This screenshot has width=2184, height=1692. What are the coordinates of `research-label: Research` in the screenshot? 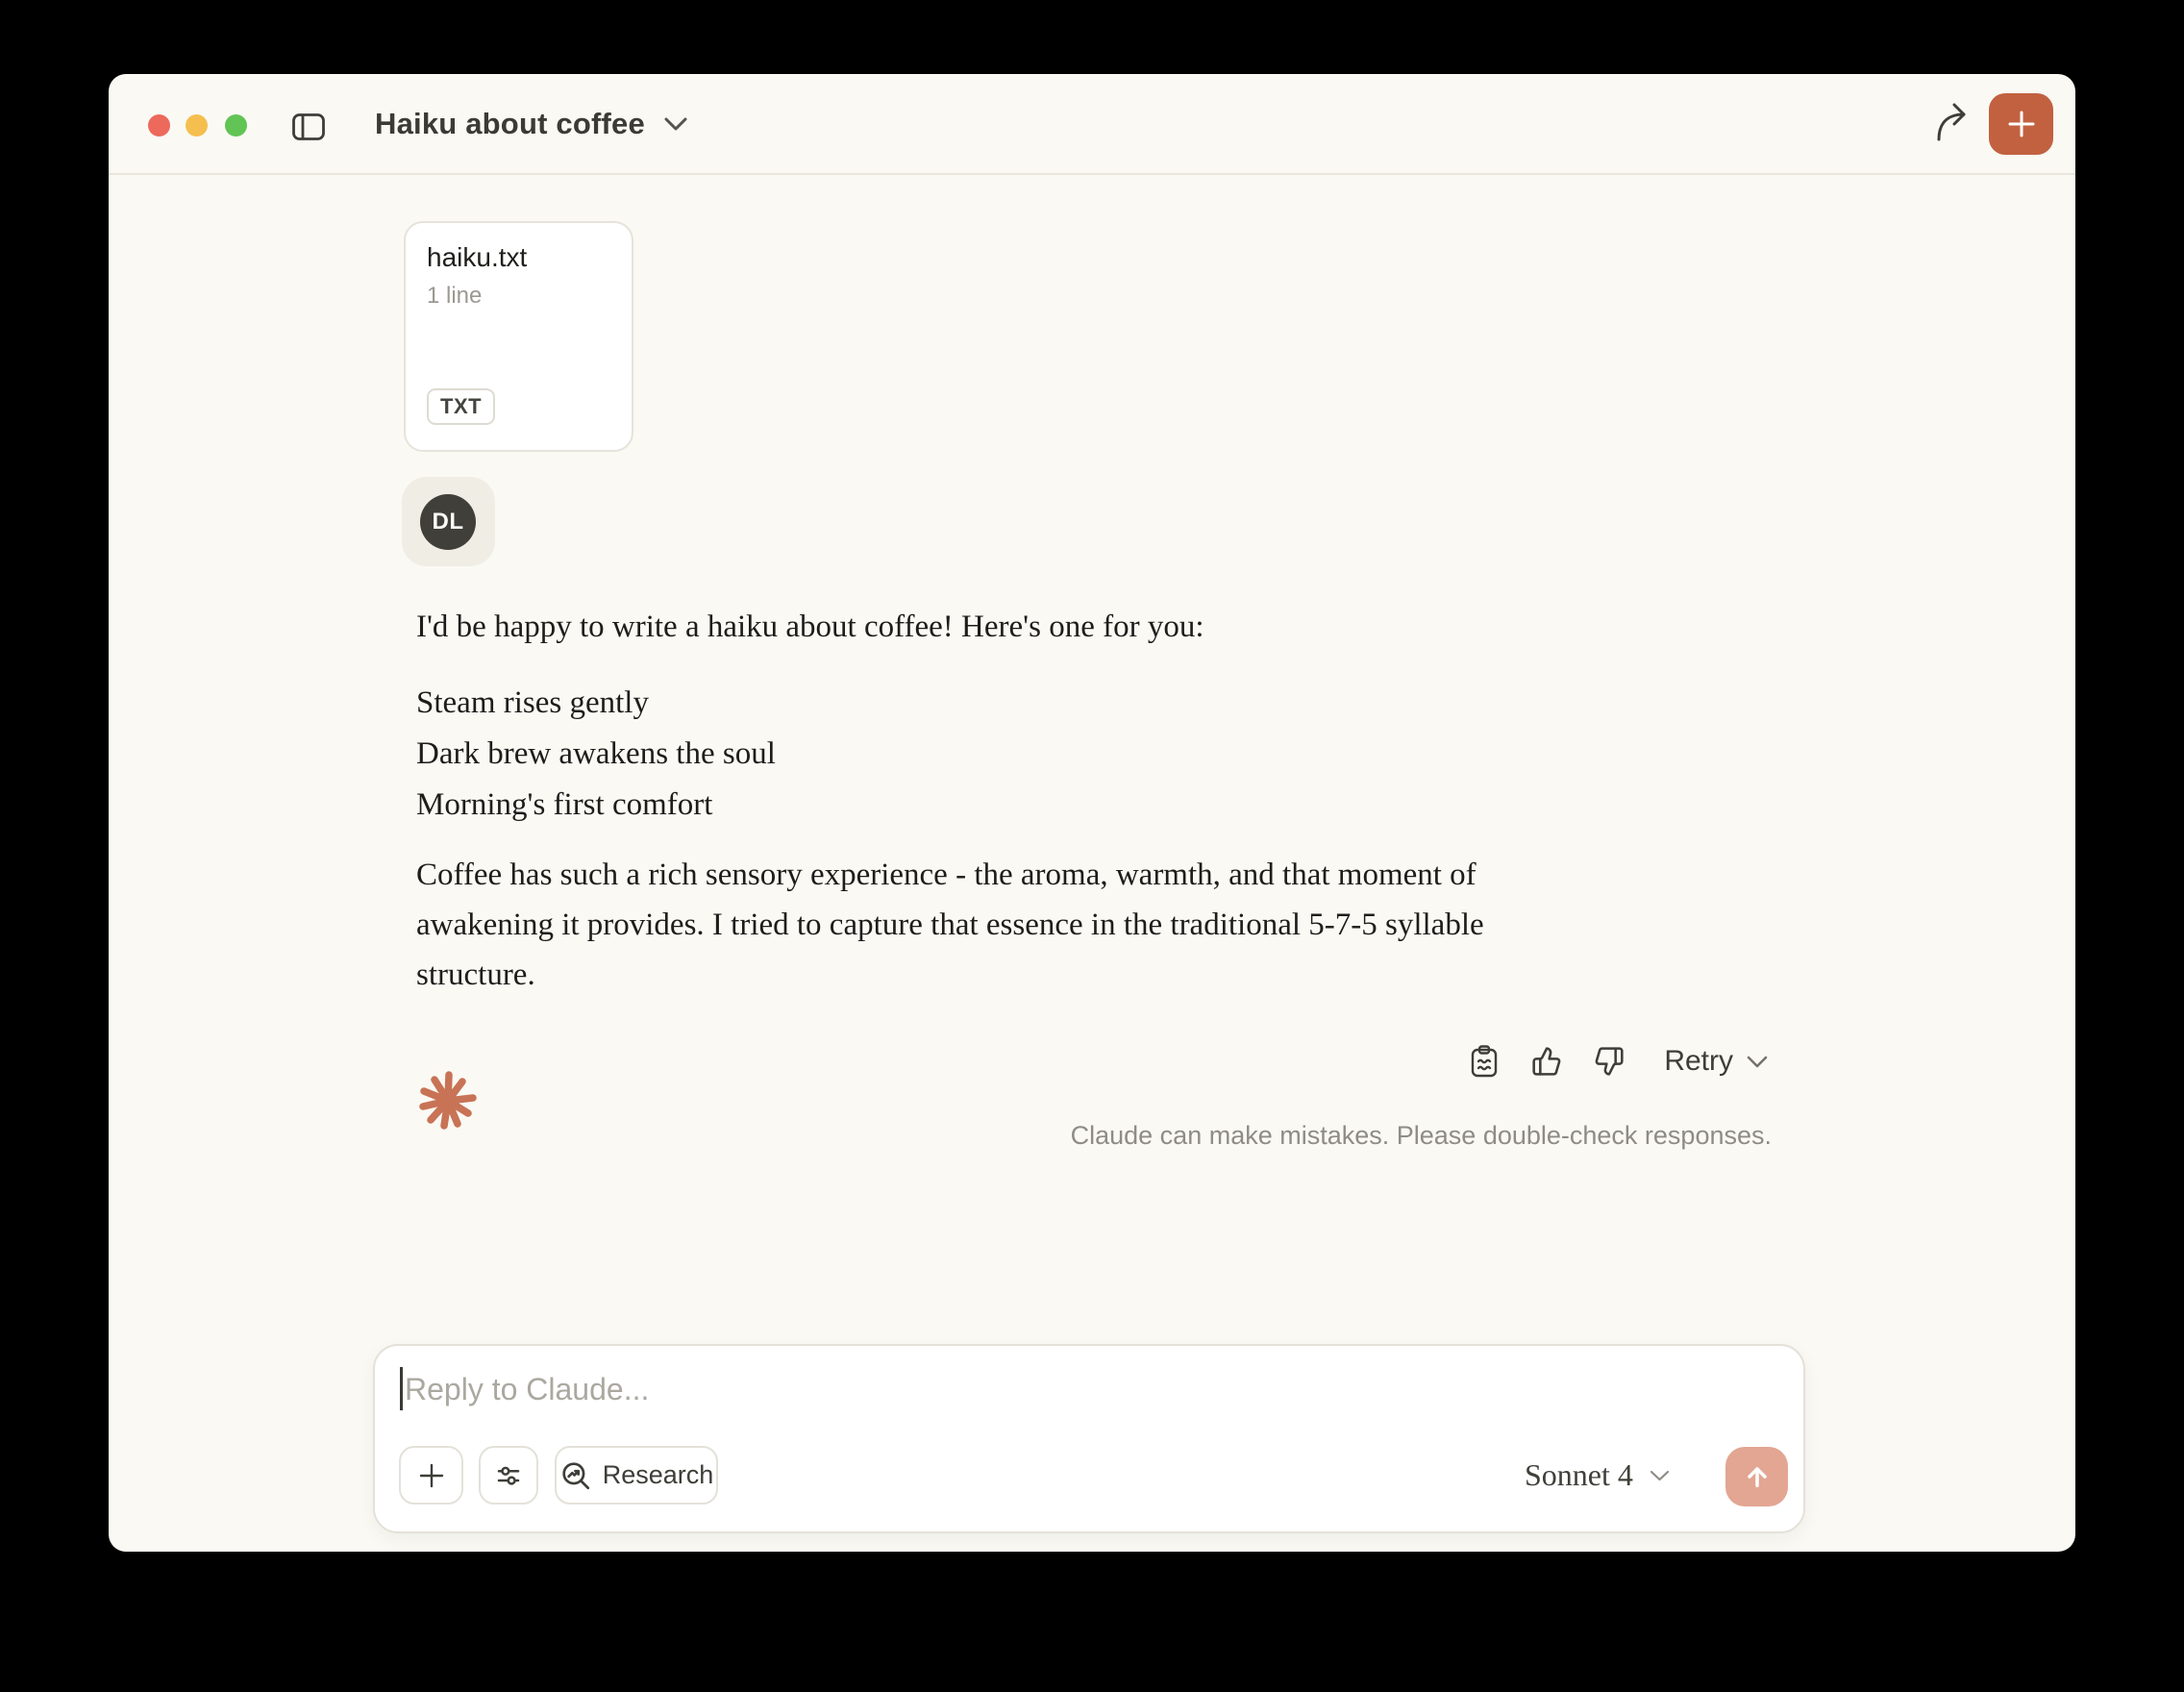 It's located at (658, 1474).